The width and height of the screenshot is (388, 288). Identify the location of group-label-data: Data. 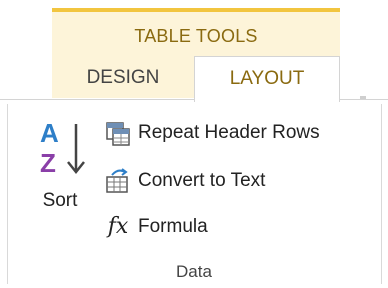
(194, 271).